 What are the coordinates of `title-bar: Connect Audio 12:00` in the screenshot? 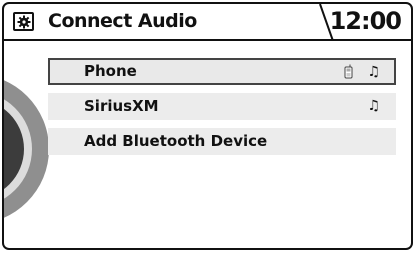 It's located at (207, 22).